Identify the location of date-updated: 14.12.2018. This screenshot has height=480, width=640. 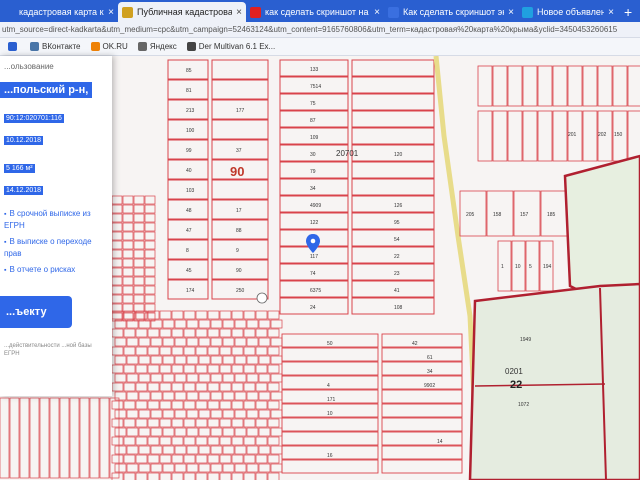
(24, 190).